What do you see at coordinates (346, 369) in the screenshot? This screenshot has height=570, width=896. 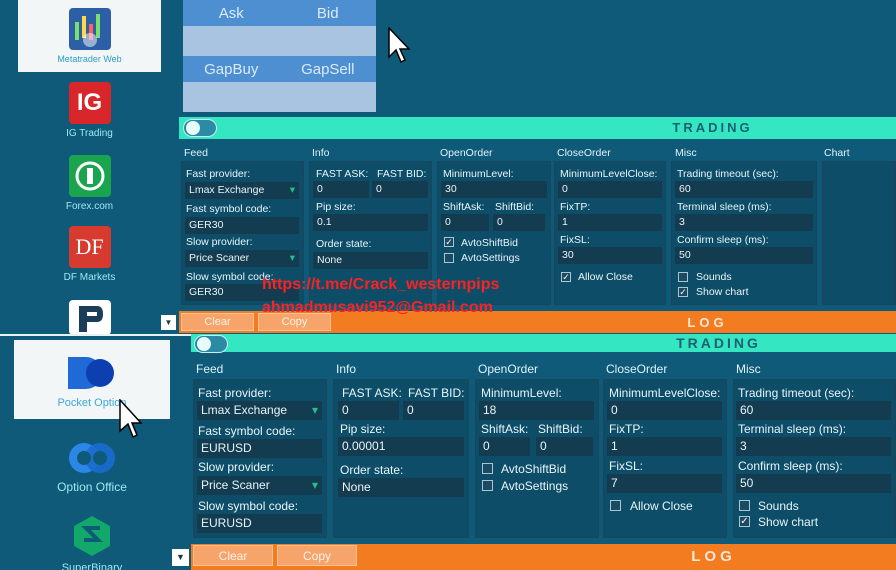 I see `section-info: Info` at bounding box center [346, 369].